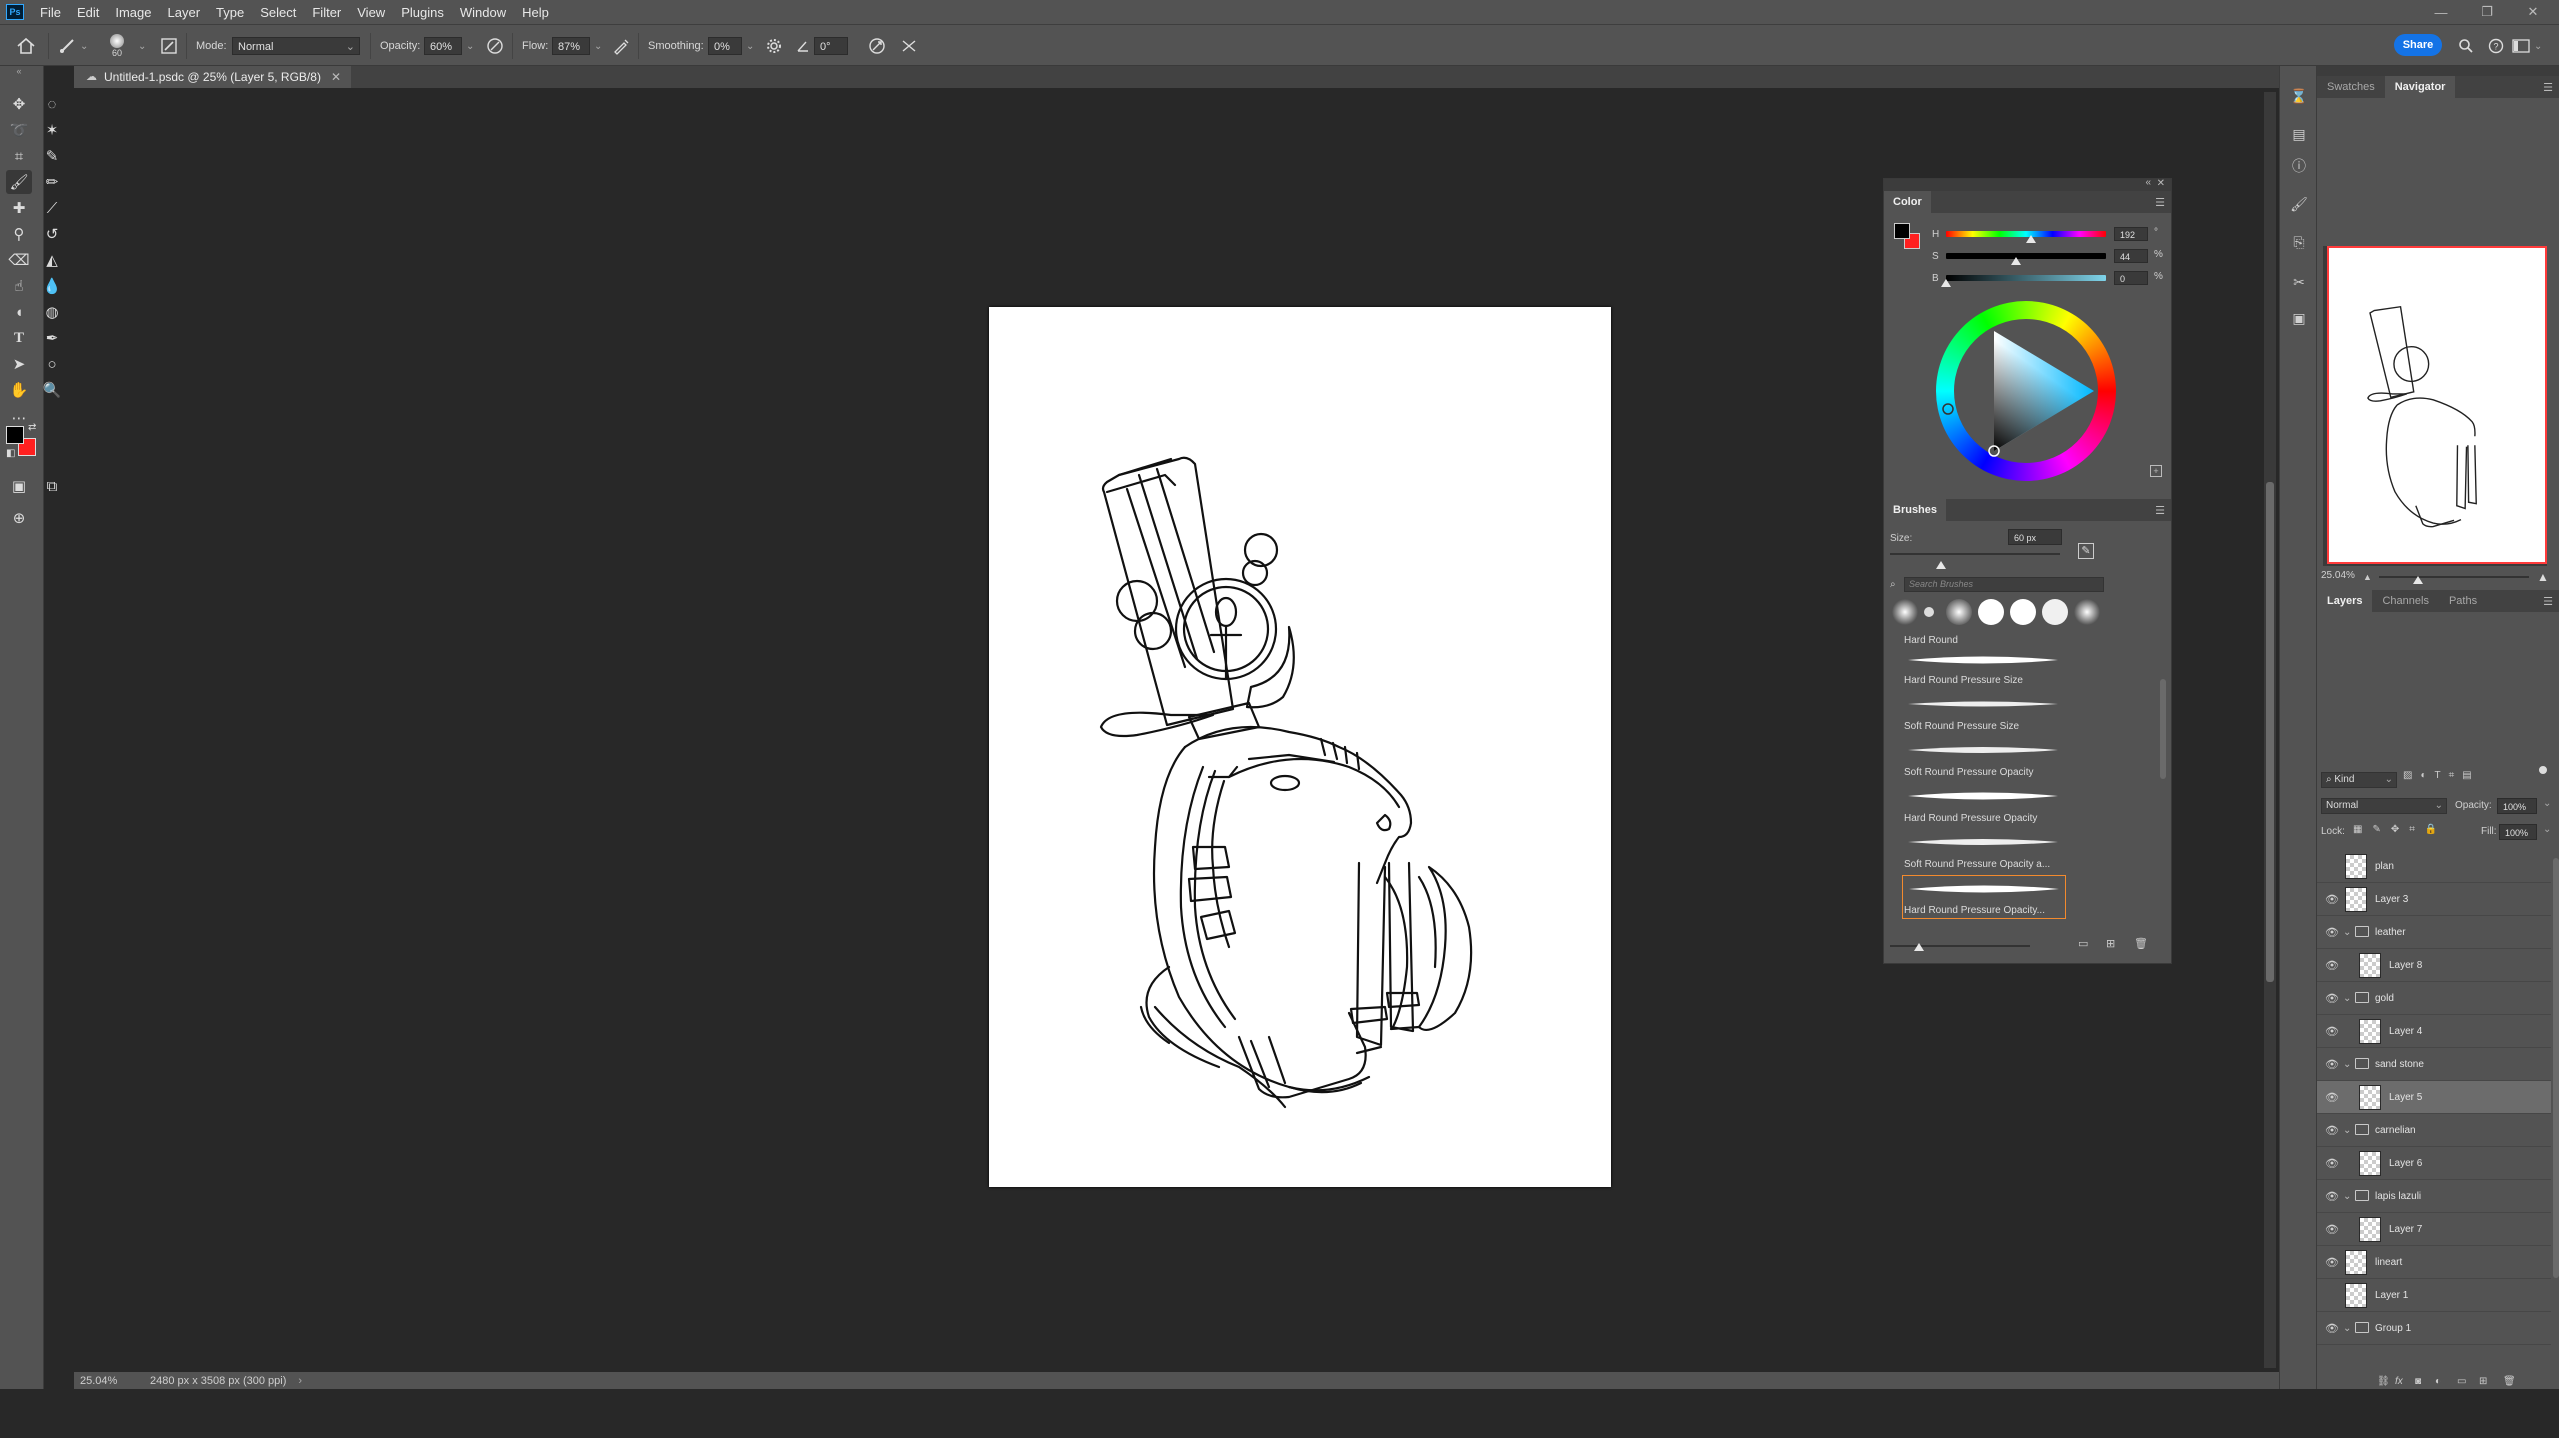 The image size is (2559, 1438). Describe the element at coordinates (2351, 87) in the screenshot. I see `tab-swatches: Swatches` at that location.